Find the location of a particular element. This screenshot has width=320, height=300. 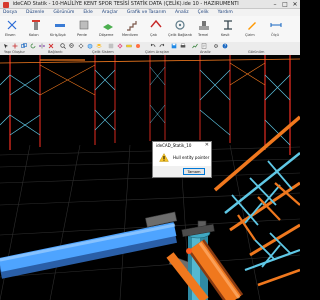

menu-item: Ekle is located at coordinates (87, 12).